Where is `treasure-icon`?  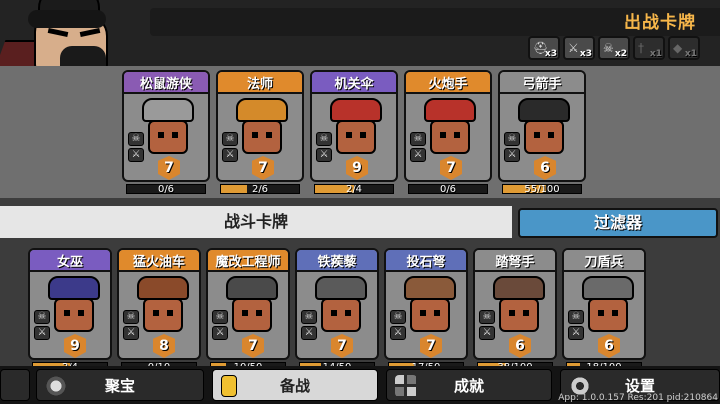
treasure-icon is located at coordinates (56, 386).